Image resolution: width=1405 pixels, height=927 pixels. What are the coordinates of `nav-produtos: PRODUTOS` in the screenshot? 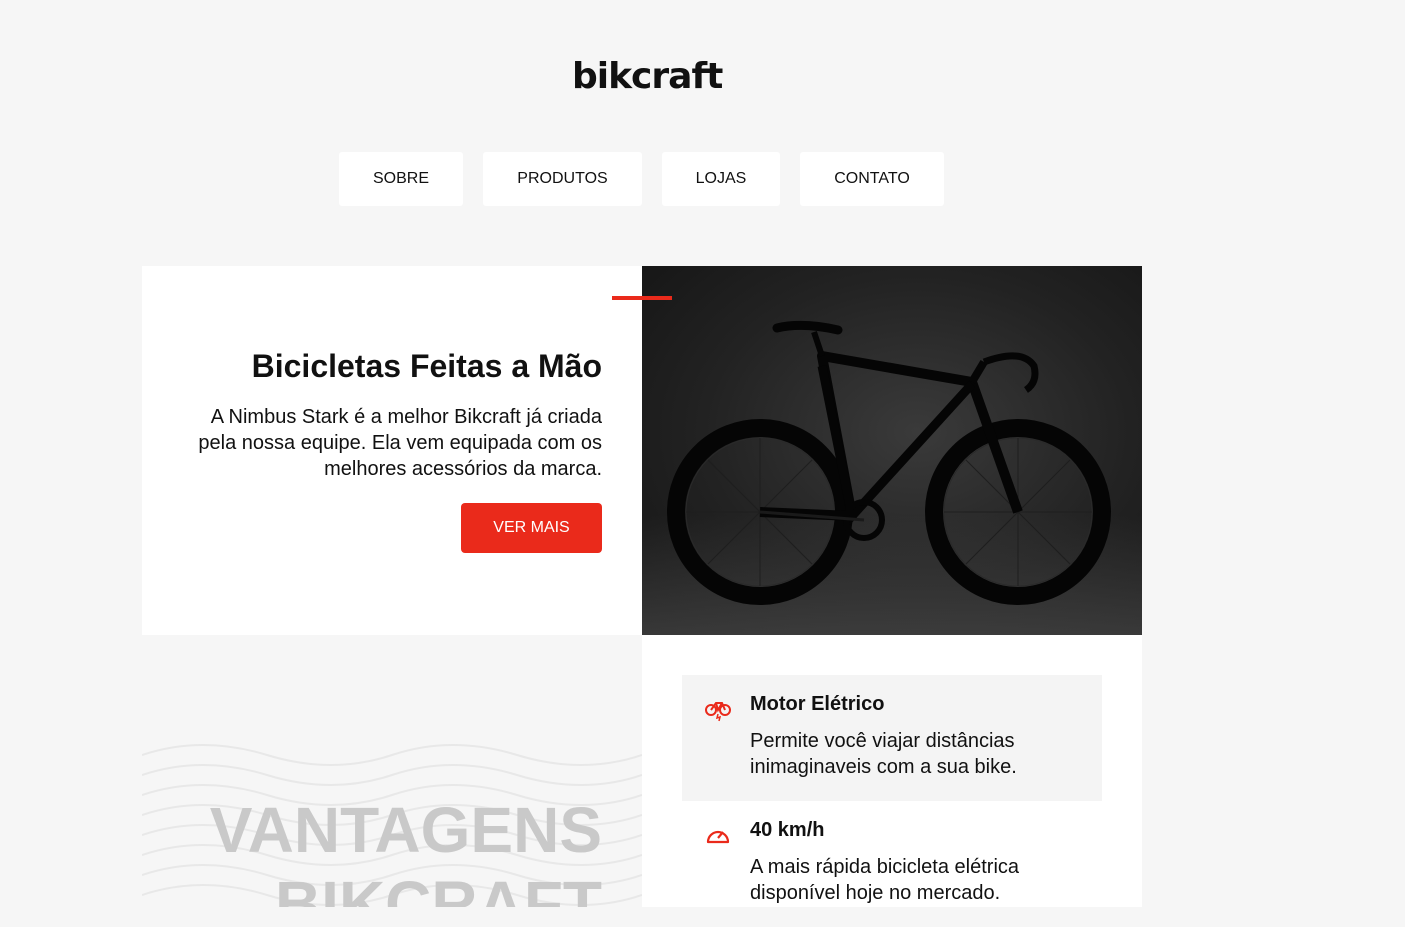 It's located at (562, 179).